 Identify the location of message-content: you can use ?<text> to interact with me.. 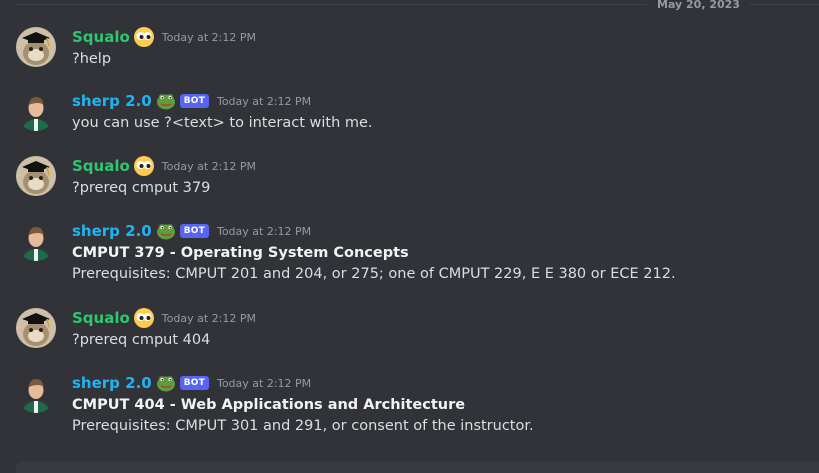
(222, 123).